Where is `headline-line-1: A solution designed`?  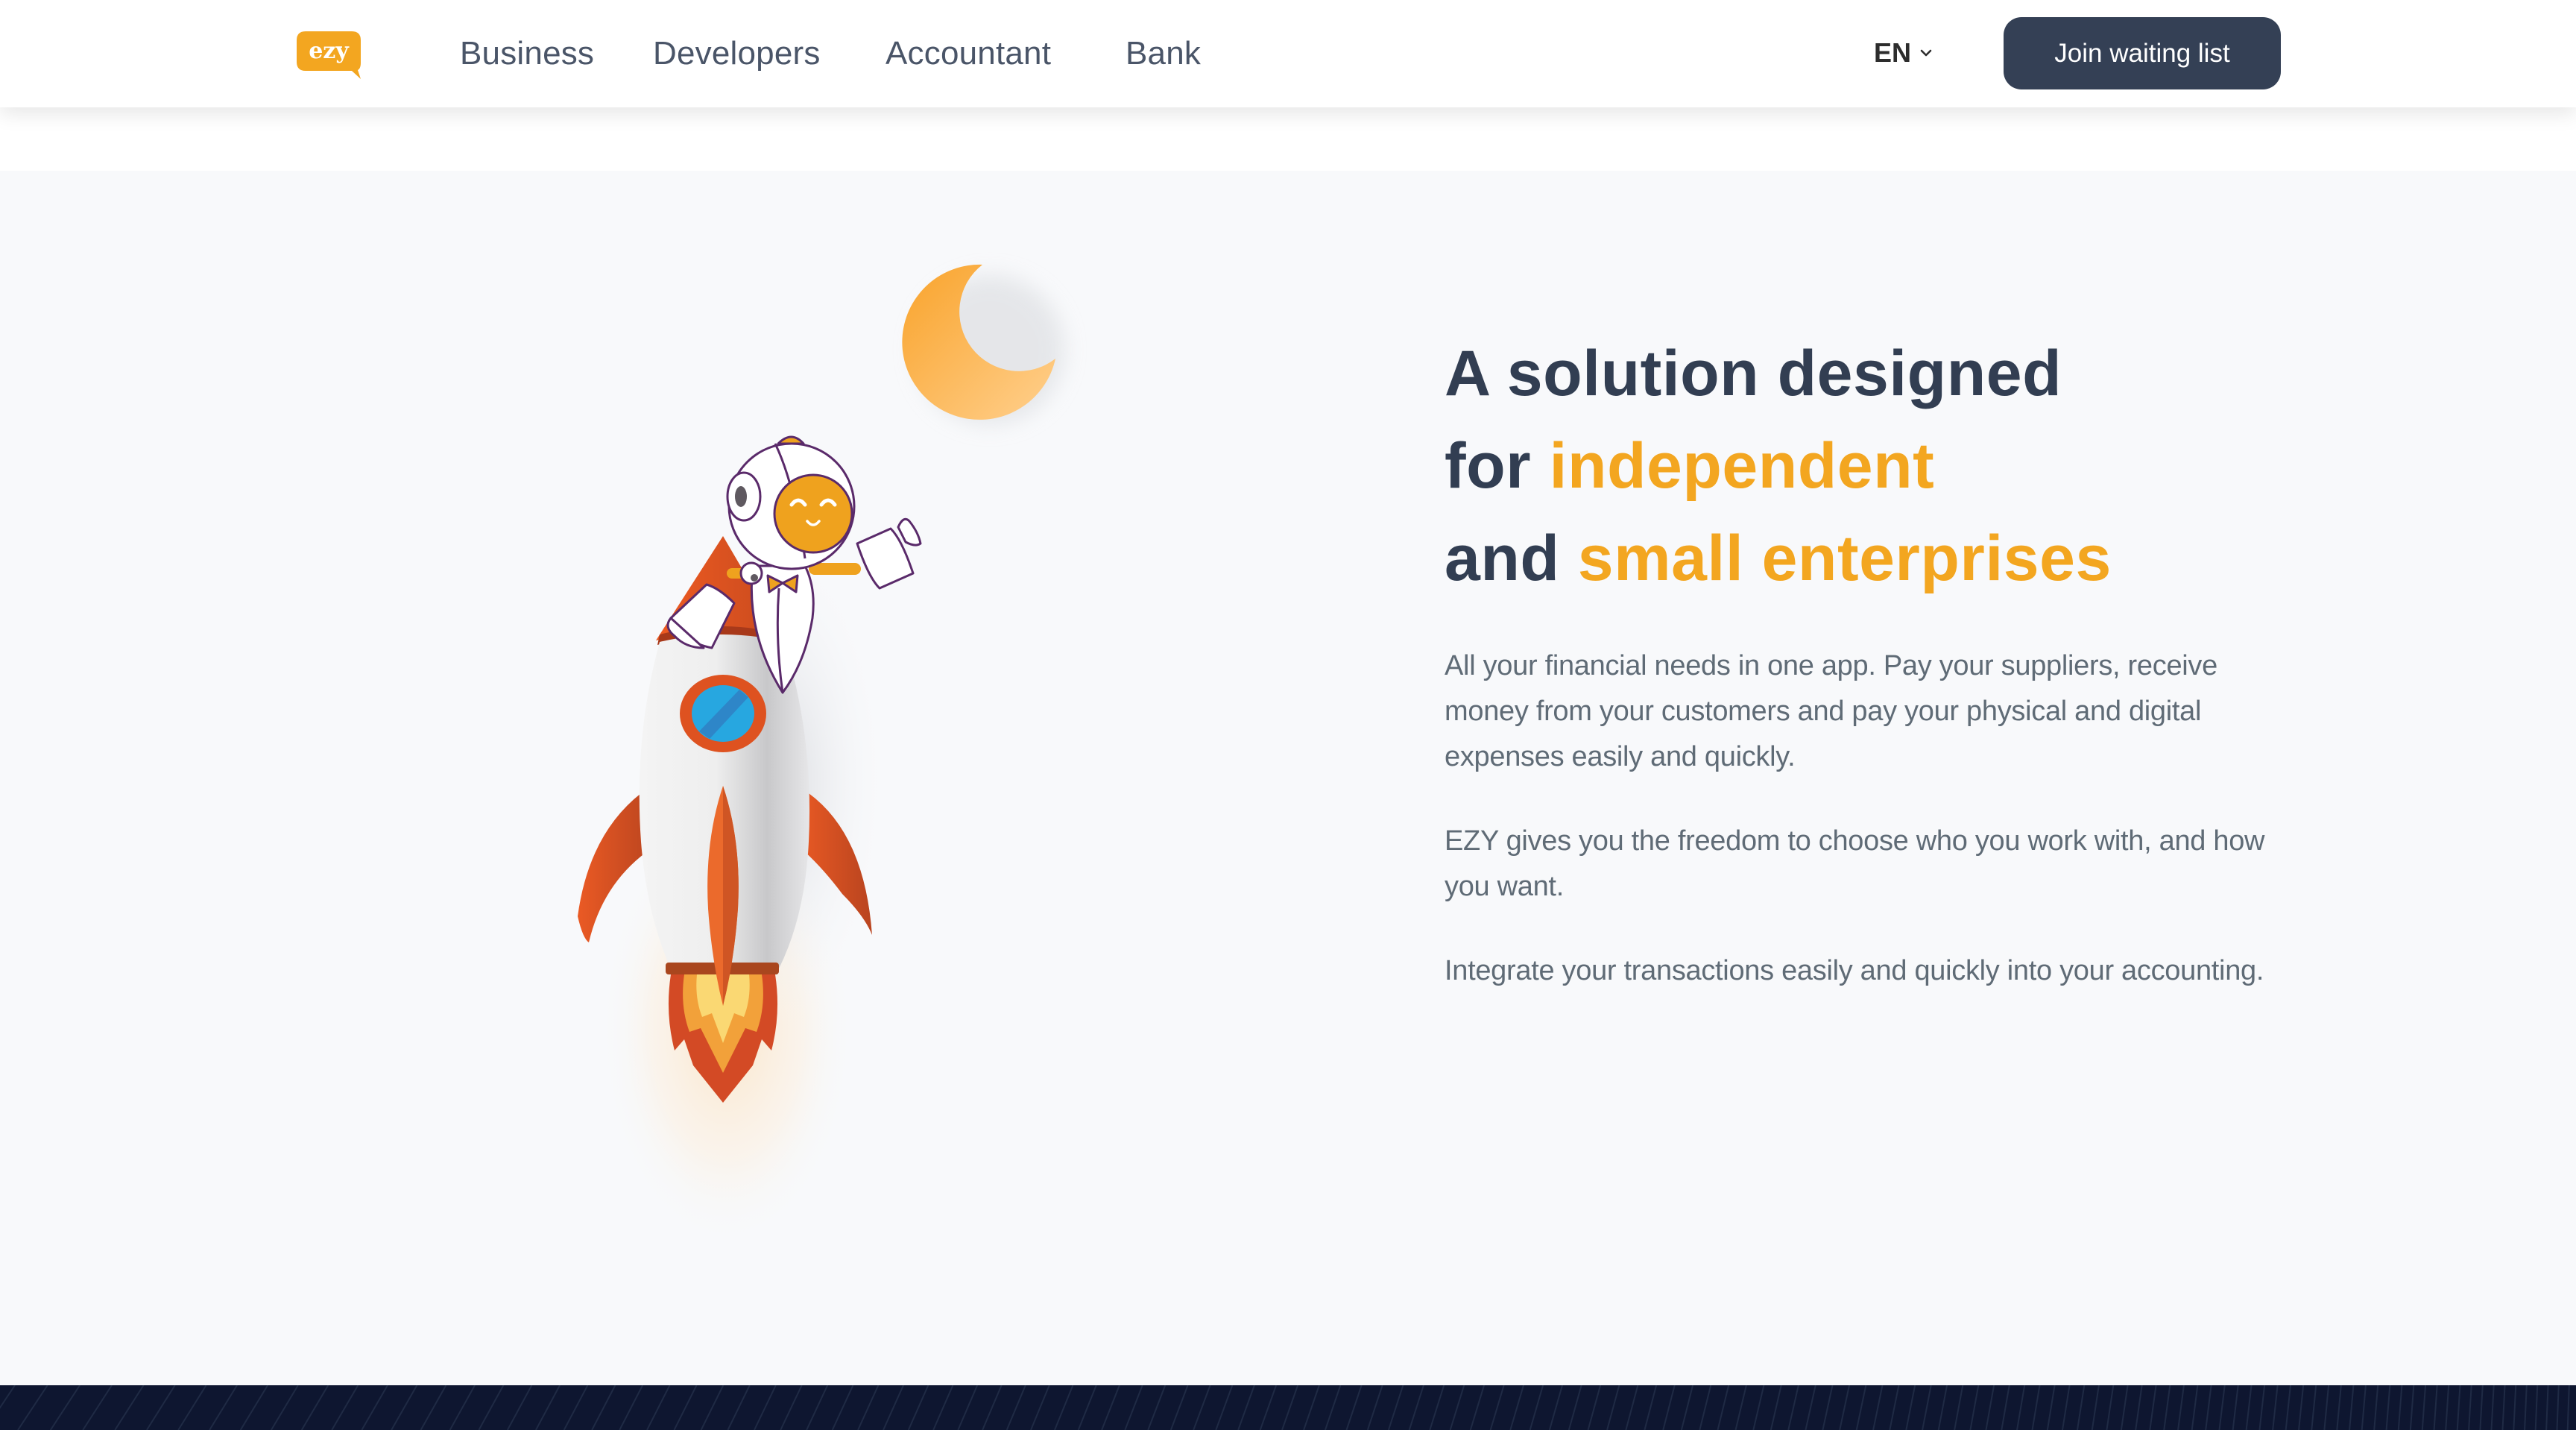
headline-line-1: A solution designed is located at coordinates (1753, 373).